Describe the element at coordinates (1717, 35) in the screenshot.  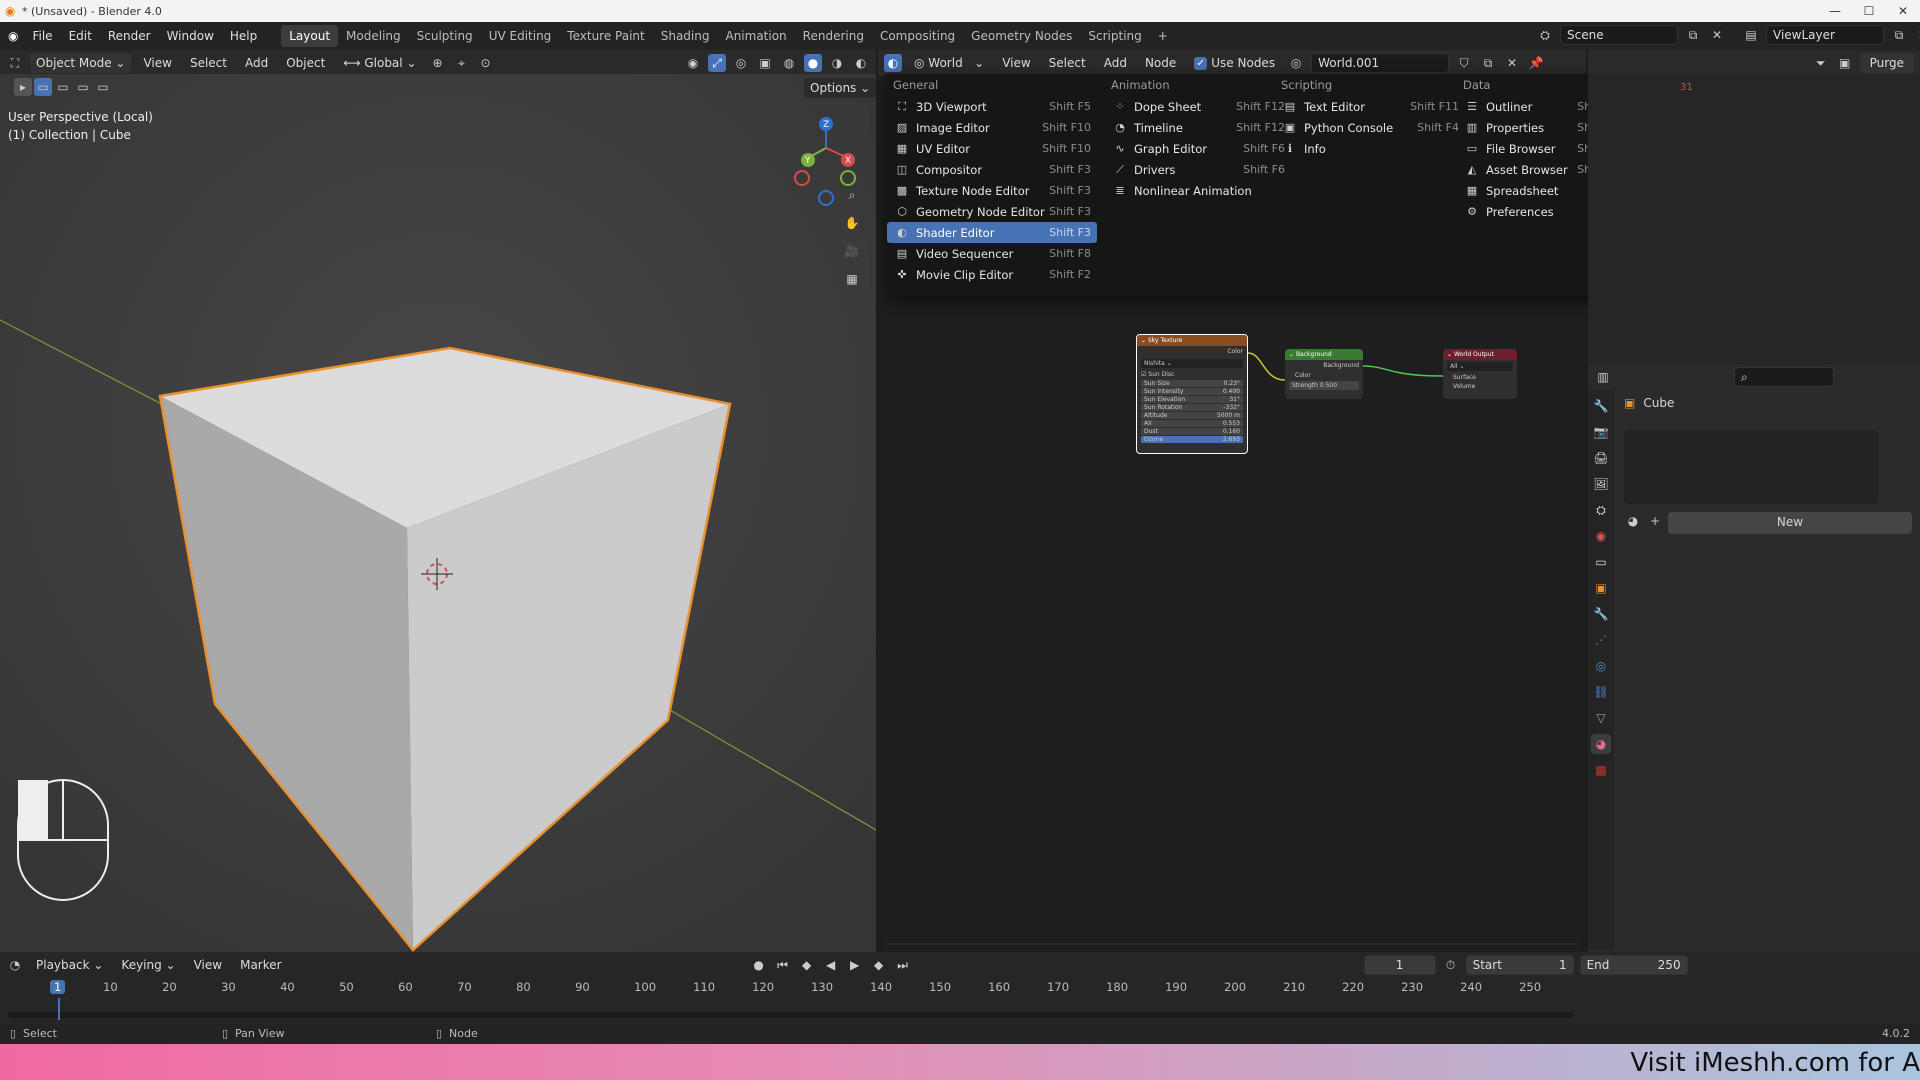
I see `scene-close-icon: ✕` at that location.